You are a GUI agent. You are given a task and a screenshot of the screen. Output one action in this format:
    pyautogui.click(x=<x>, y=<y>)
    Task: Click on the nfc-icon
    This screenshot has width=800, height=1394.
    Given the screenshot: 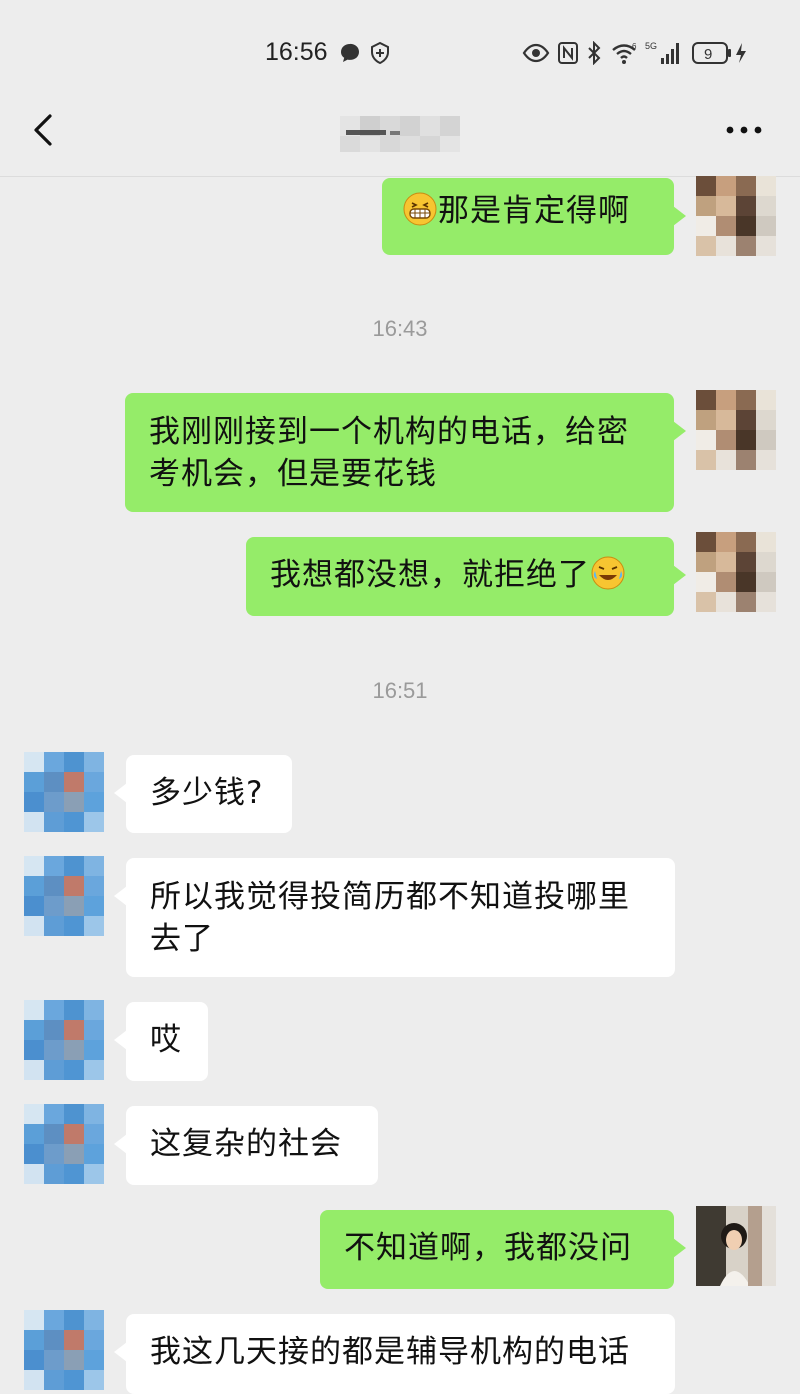 What is the action you would take?
    pyautogui.click(x=568, y=53)
    